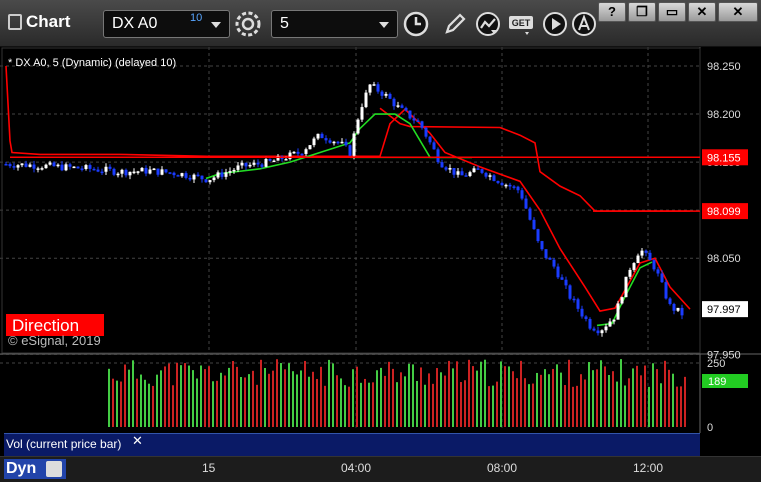  Describe the element at coordinates (738, 12) in the screenshot. I see `close-button: ✕` at that location.